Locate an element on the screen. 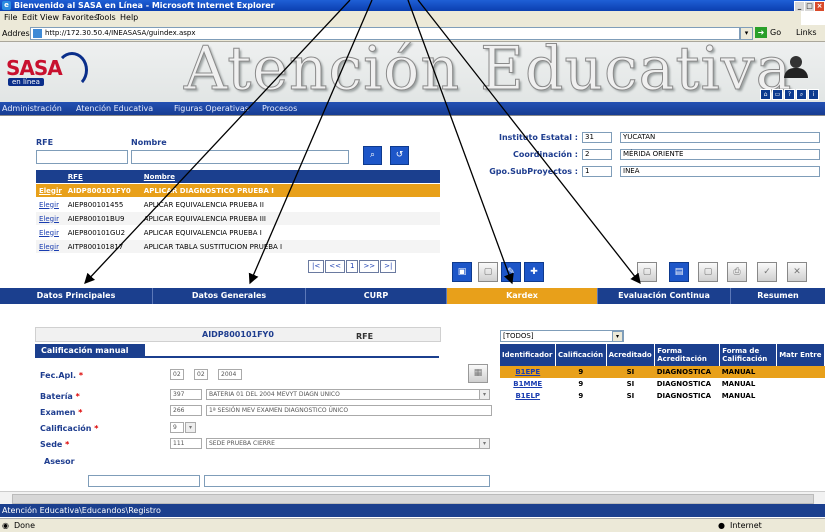 The height and width of the screenshot is (532, 825). print-icon: ▢ is located at coordinates (647, 272).